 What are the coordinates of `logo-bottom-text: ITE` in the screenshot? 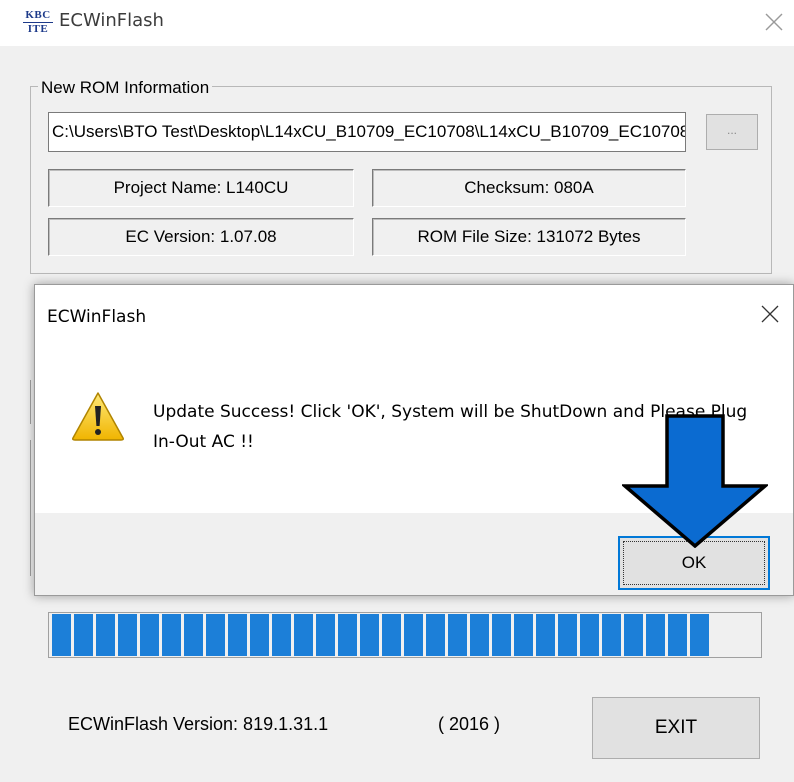 It's located at (38, 29).